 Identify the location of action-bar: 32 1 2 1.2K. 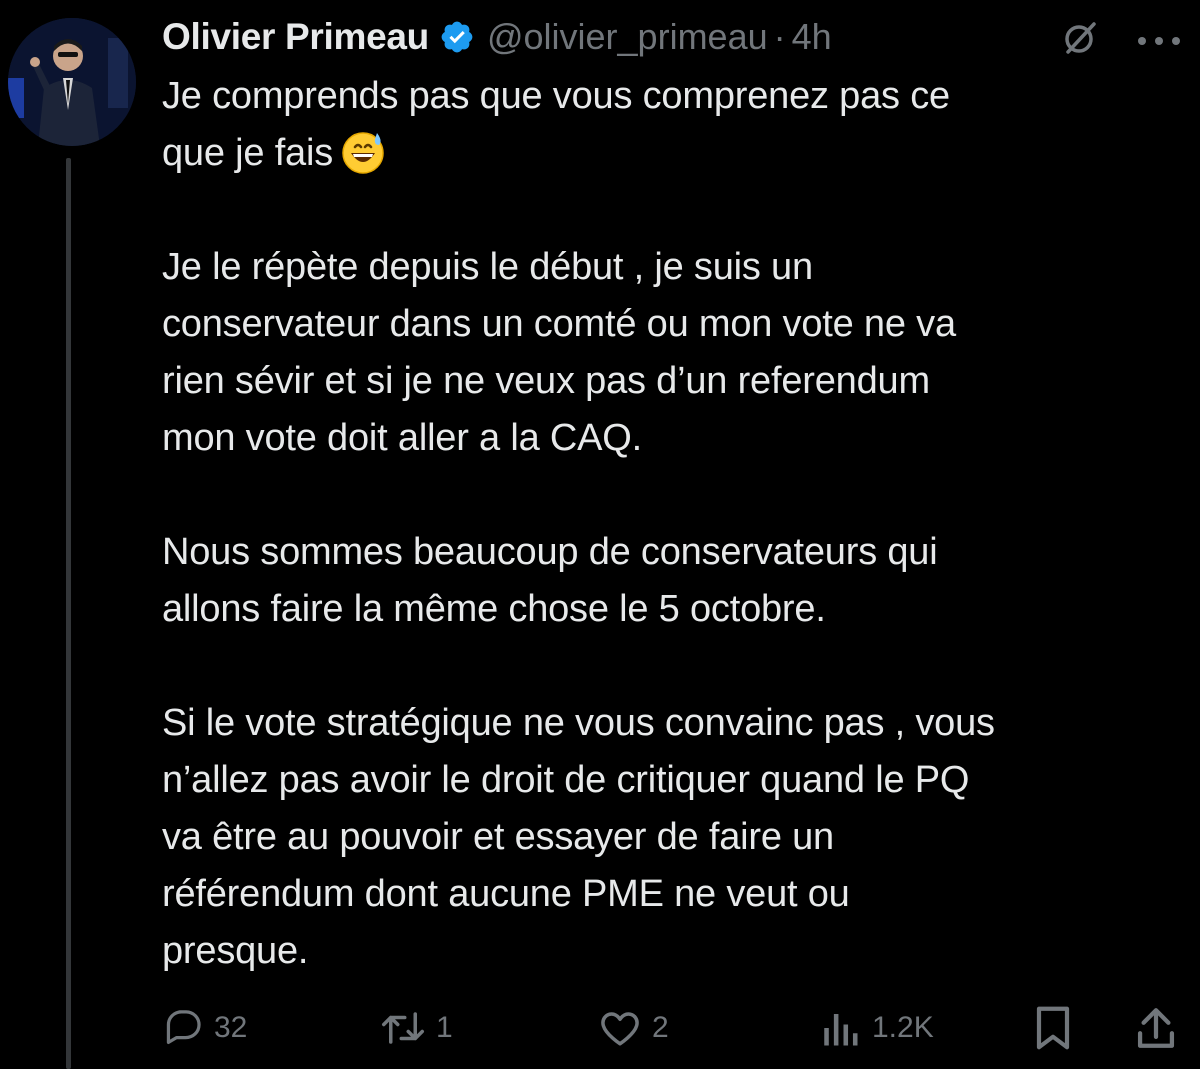
(677, 1028).